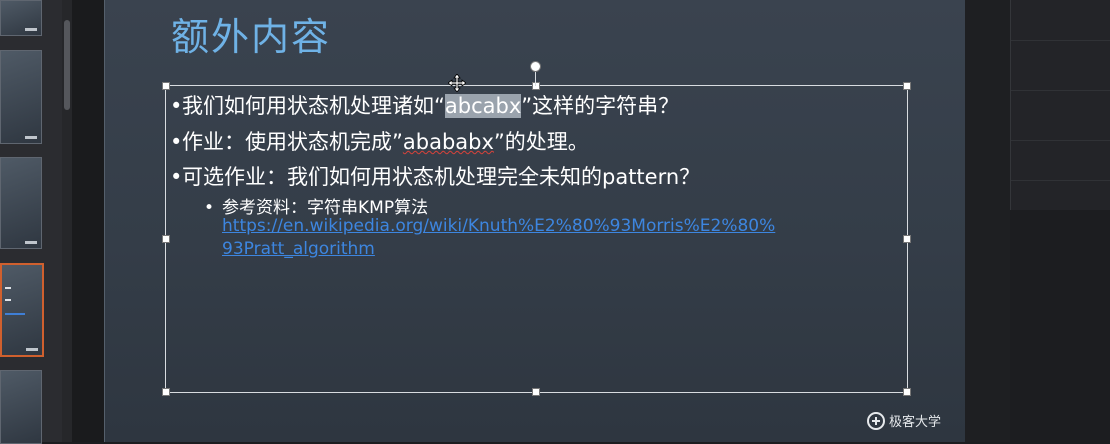 The image size is (1110, 444). I want to click on sub-bullet-item: • 参考资料：字符串KMP算法, so click(316, 205).